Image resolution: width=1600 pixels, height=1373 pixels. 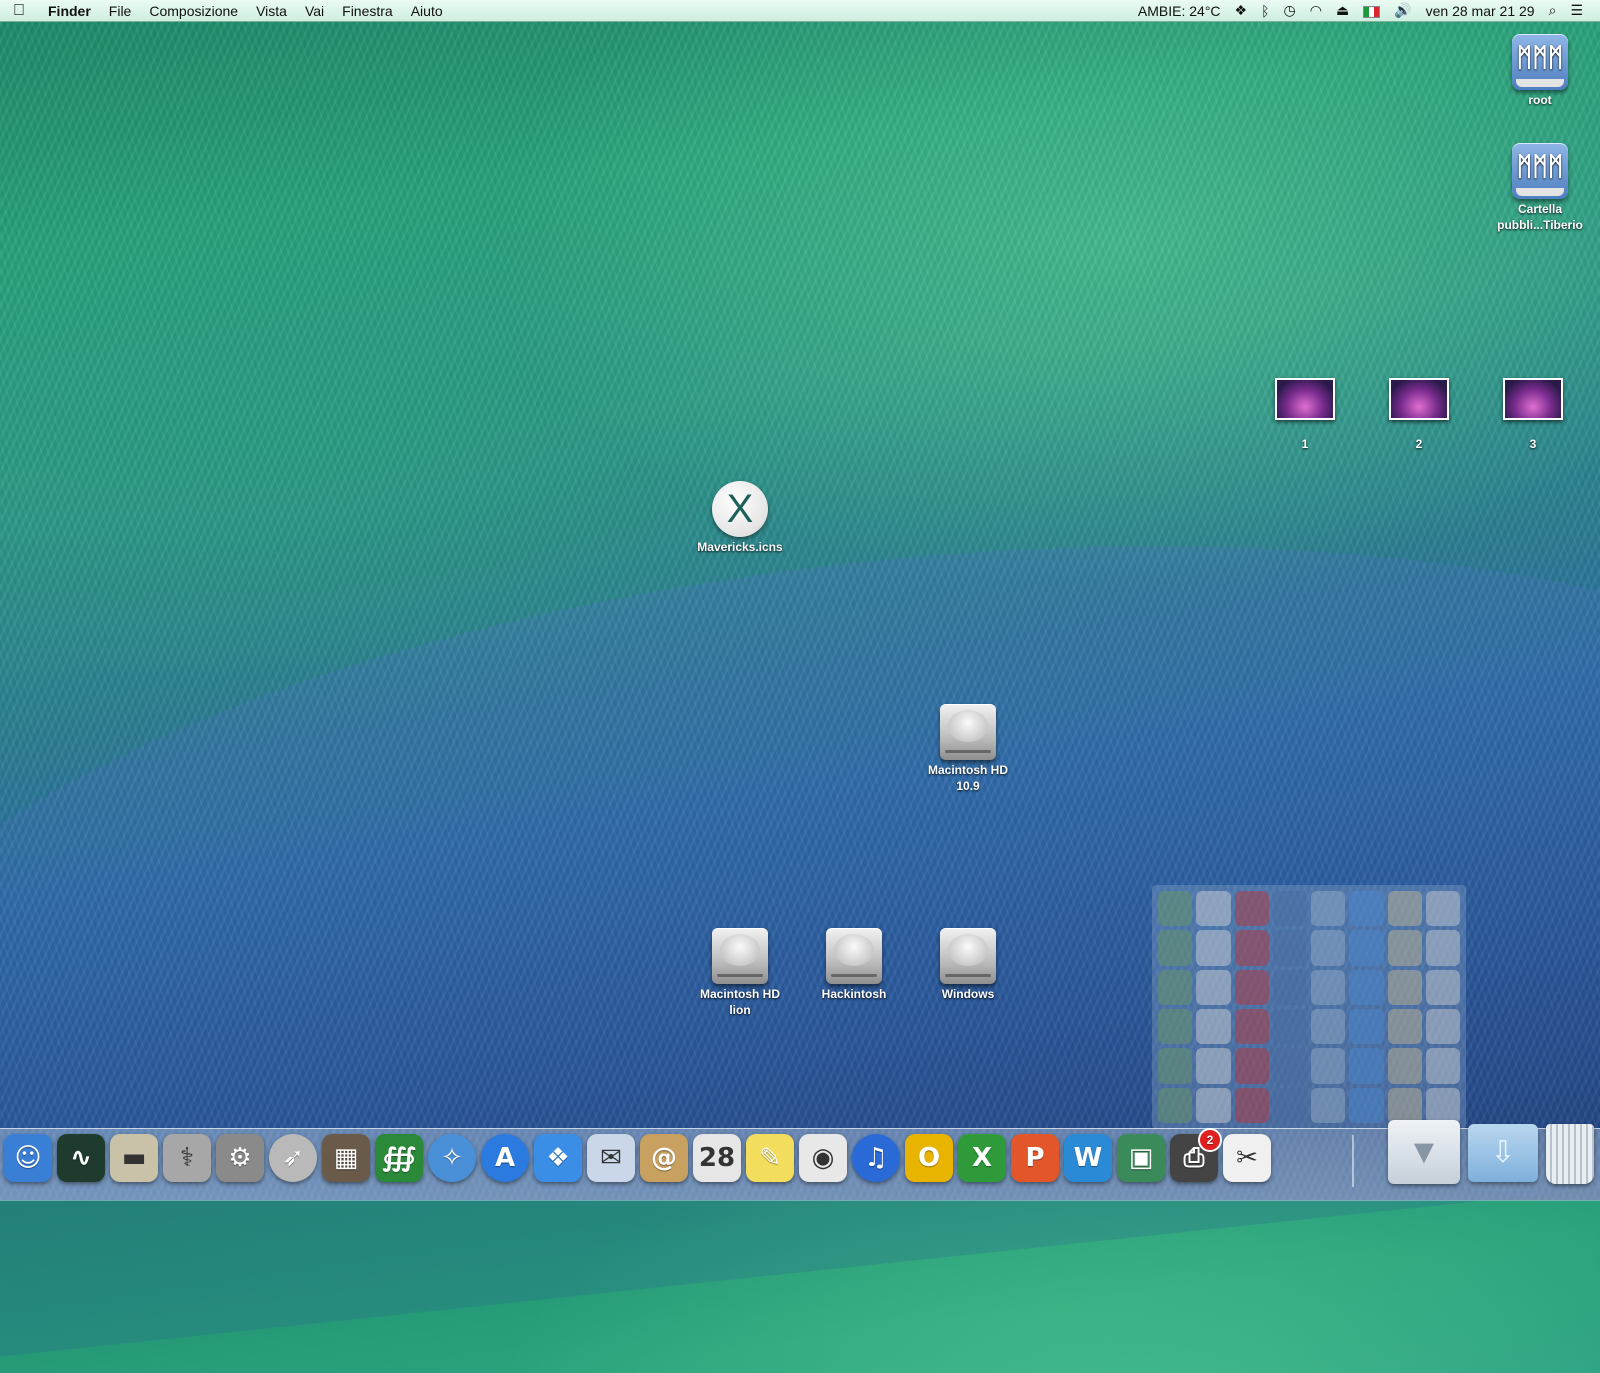 What do you see at coordinates (740, 518) in the screenshot?
I see `mavericks-icns-file: X Mavericks.icns` at bounding box center [740, 518].